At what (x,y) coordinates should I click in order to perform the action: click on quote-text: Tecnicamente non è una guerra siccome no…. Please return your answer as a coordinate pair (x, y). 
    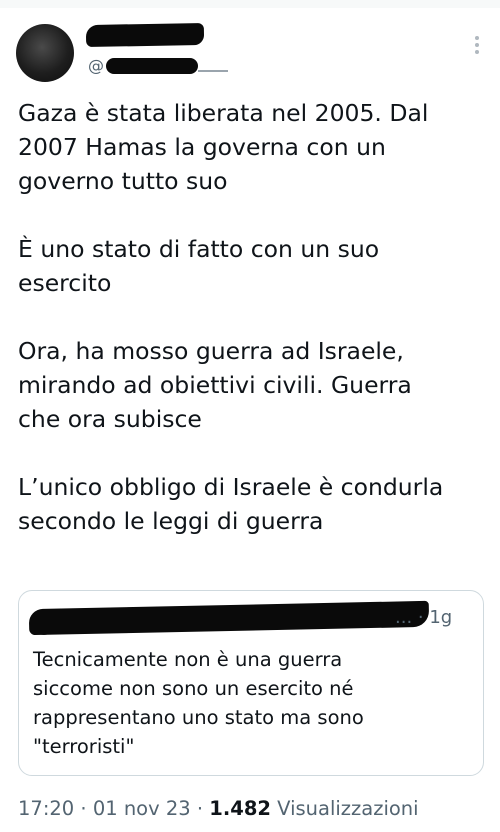
    Looking at the image, I should click on (198, 703).